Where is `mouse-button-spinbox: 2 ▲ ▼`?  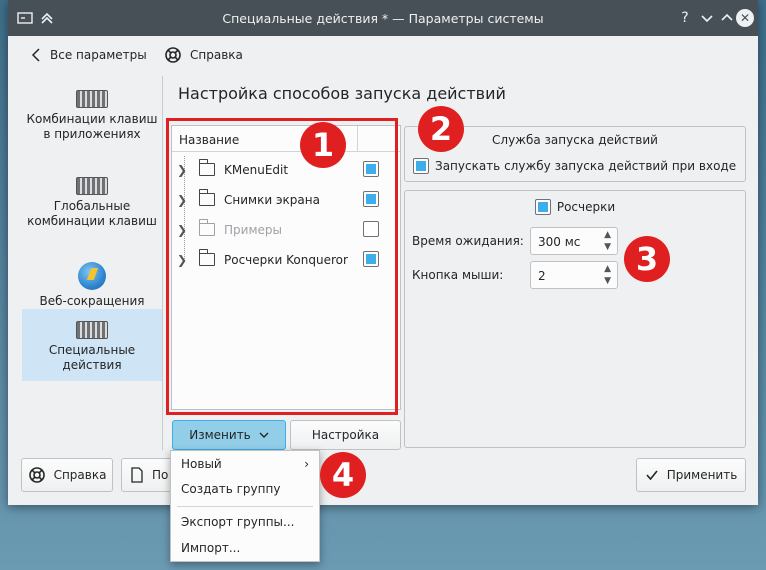 mouse-button-spinbox: 2 ▲ ▼ is located at coordinates (574, 275).